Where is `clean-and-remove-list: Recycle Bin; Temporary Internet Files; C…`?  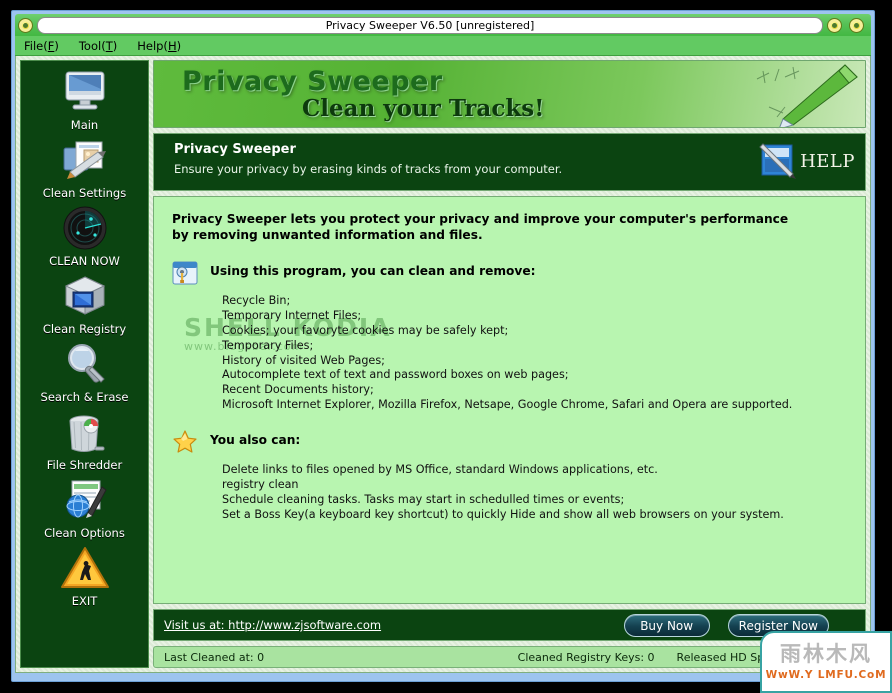
clean-and-remove-list: Recycle Bin; Temporary Internet Files; C… is located at coordinates (534, 353).